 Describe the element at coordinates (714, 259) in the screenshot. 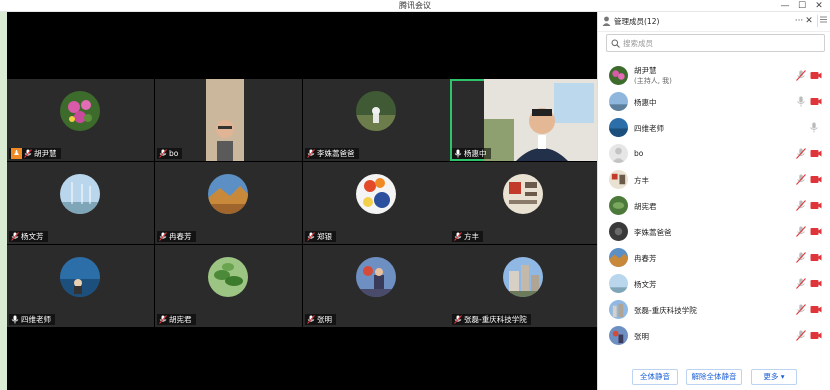

I see `member-row: 冉春芳` at that location.